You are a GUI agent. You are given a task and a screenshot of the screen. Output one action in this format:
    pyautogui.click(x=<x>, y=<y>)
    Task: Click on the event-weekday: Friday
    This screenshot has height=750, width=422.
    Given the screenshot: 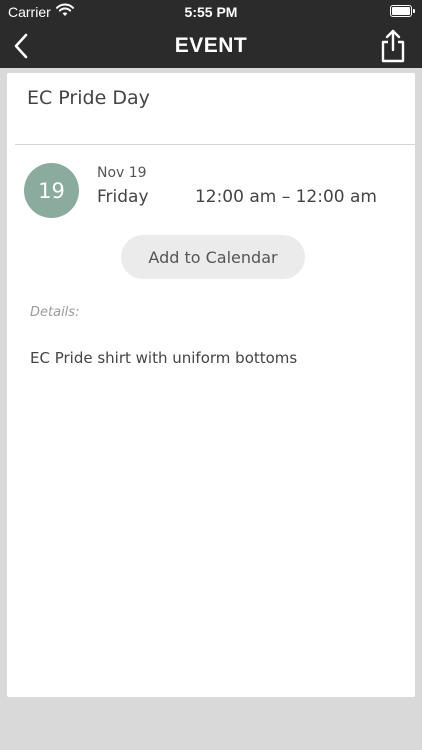 What is the action you would take?
    pyautogui.click(x=123, y=197)
    